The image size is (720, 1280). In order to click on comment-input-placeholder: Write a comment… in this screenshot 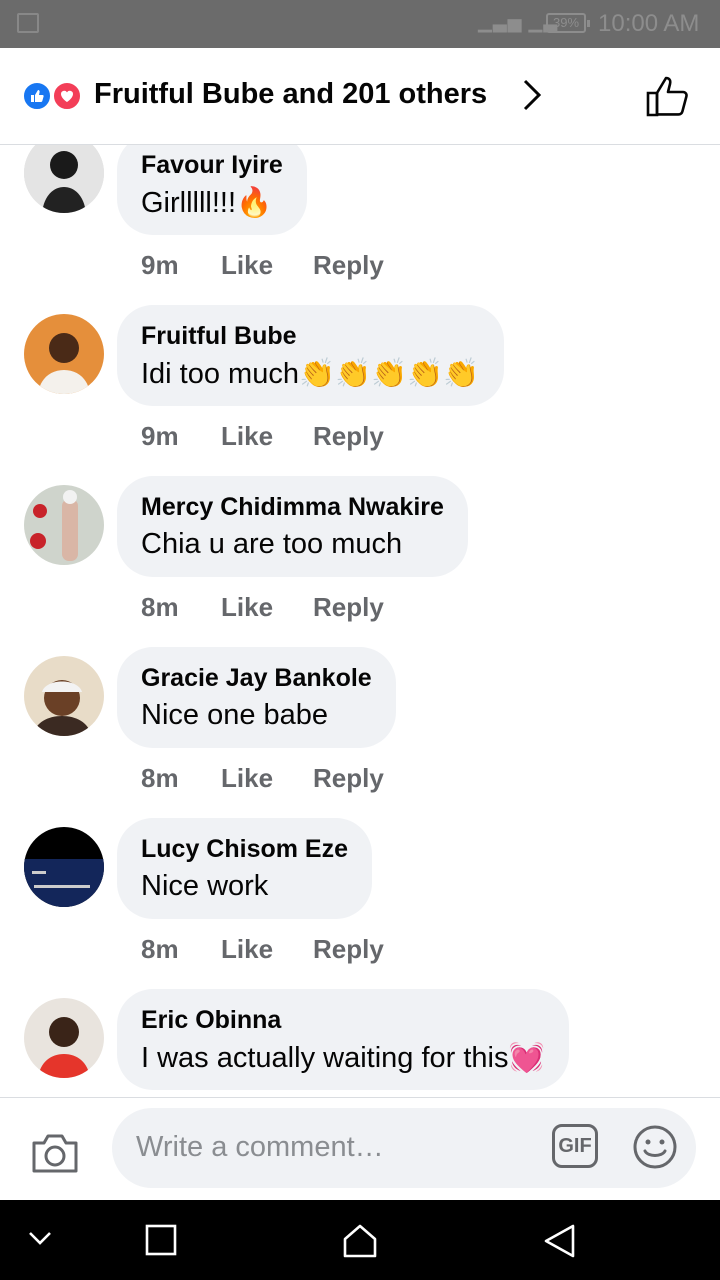, I will do `click(260, 1147)`.